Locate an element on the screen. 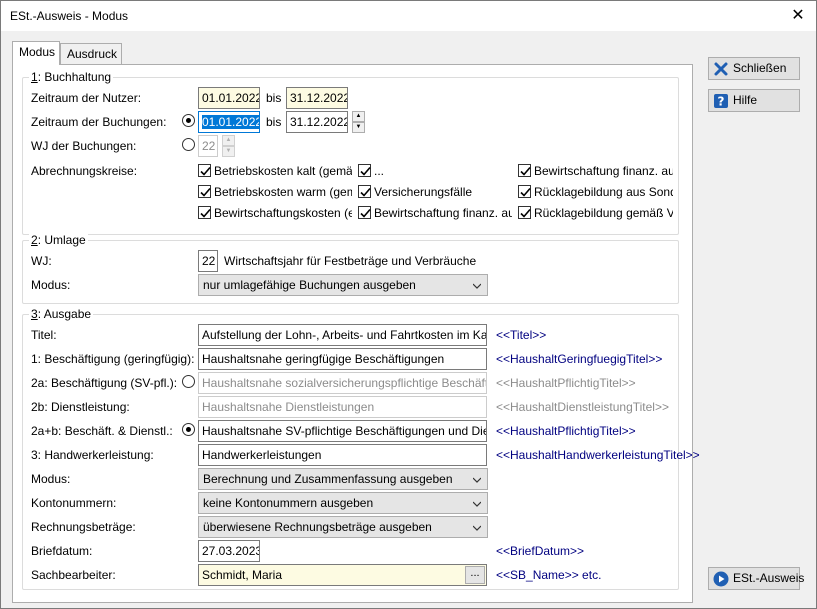  ausgabe-modus-select: Berechnung und Zusammenfassung ausgeben is located at coordinates (343, 479).